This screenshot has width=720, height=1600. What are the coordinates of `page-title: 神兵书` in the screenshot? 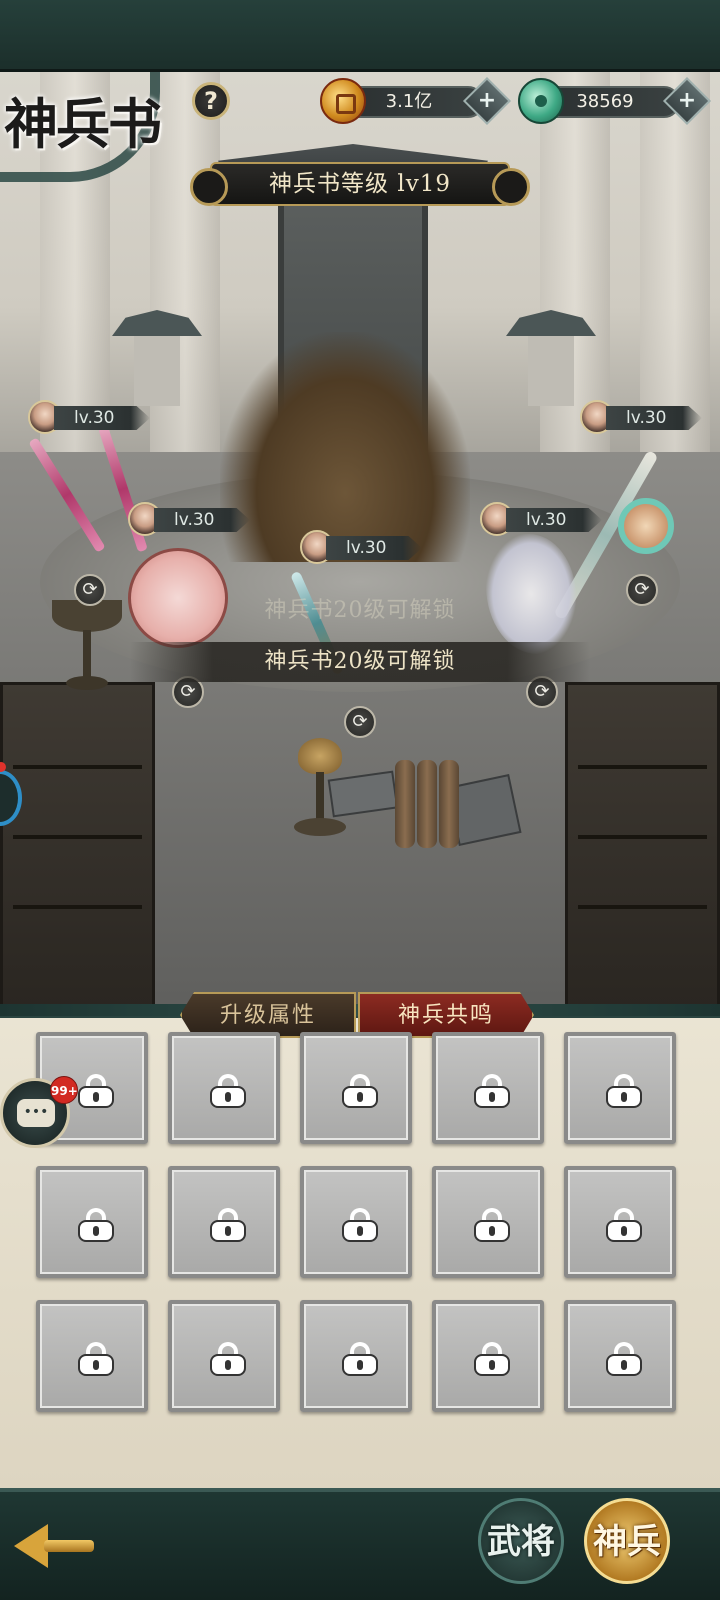 It's located at (83, 124).